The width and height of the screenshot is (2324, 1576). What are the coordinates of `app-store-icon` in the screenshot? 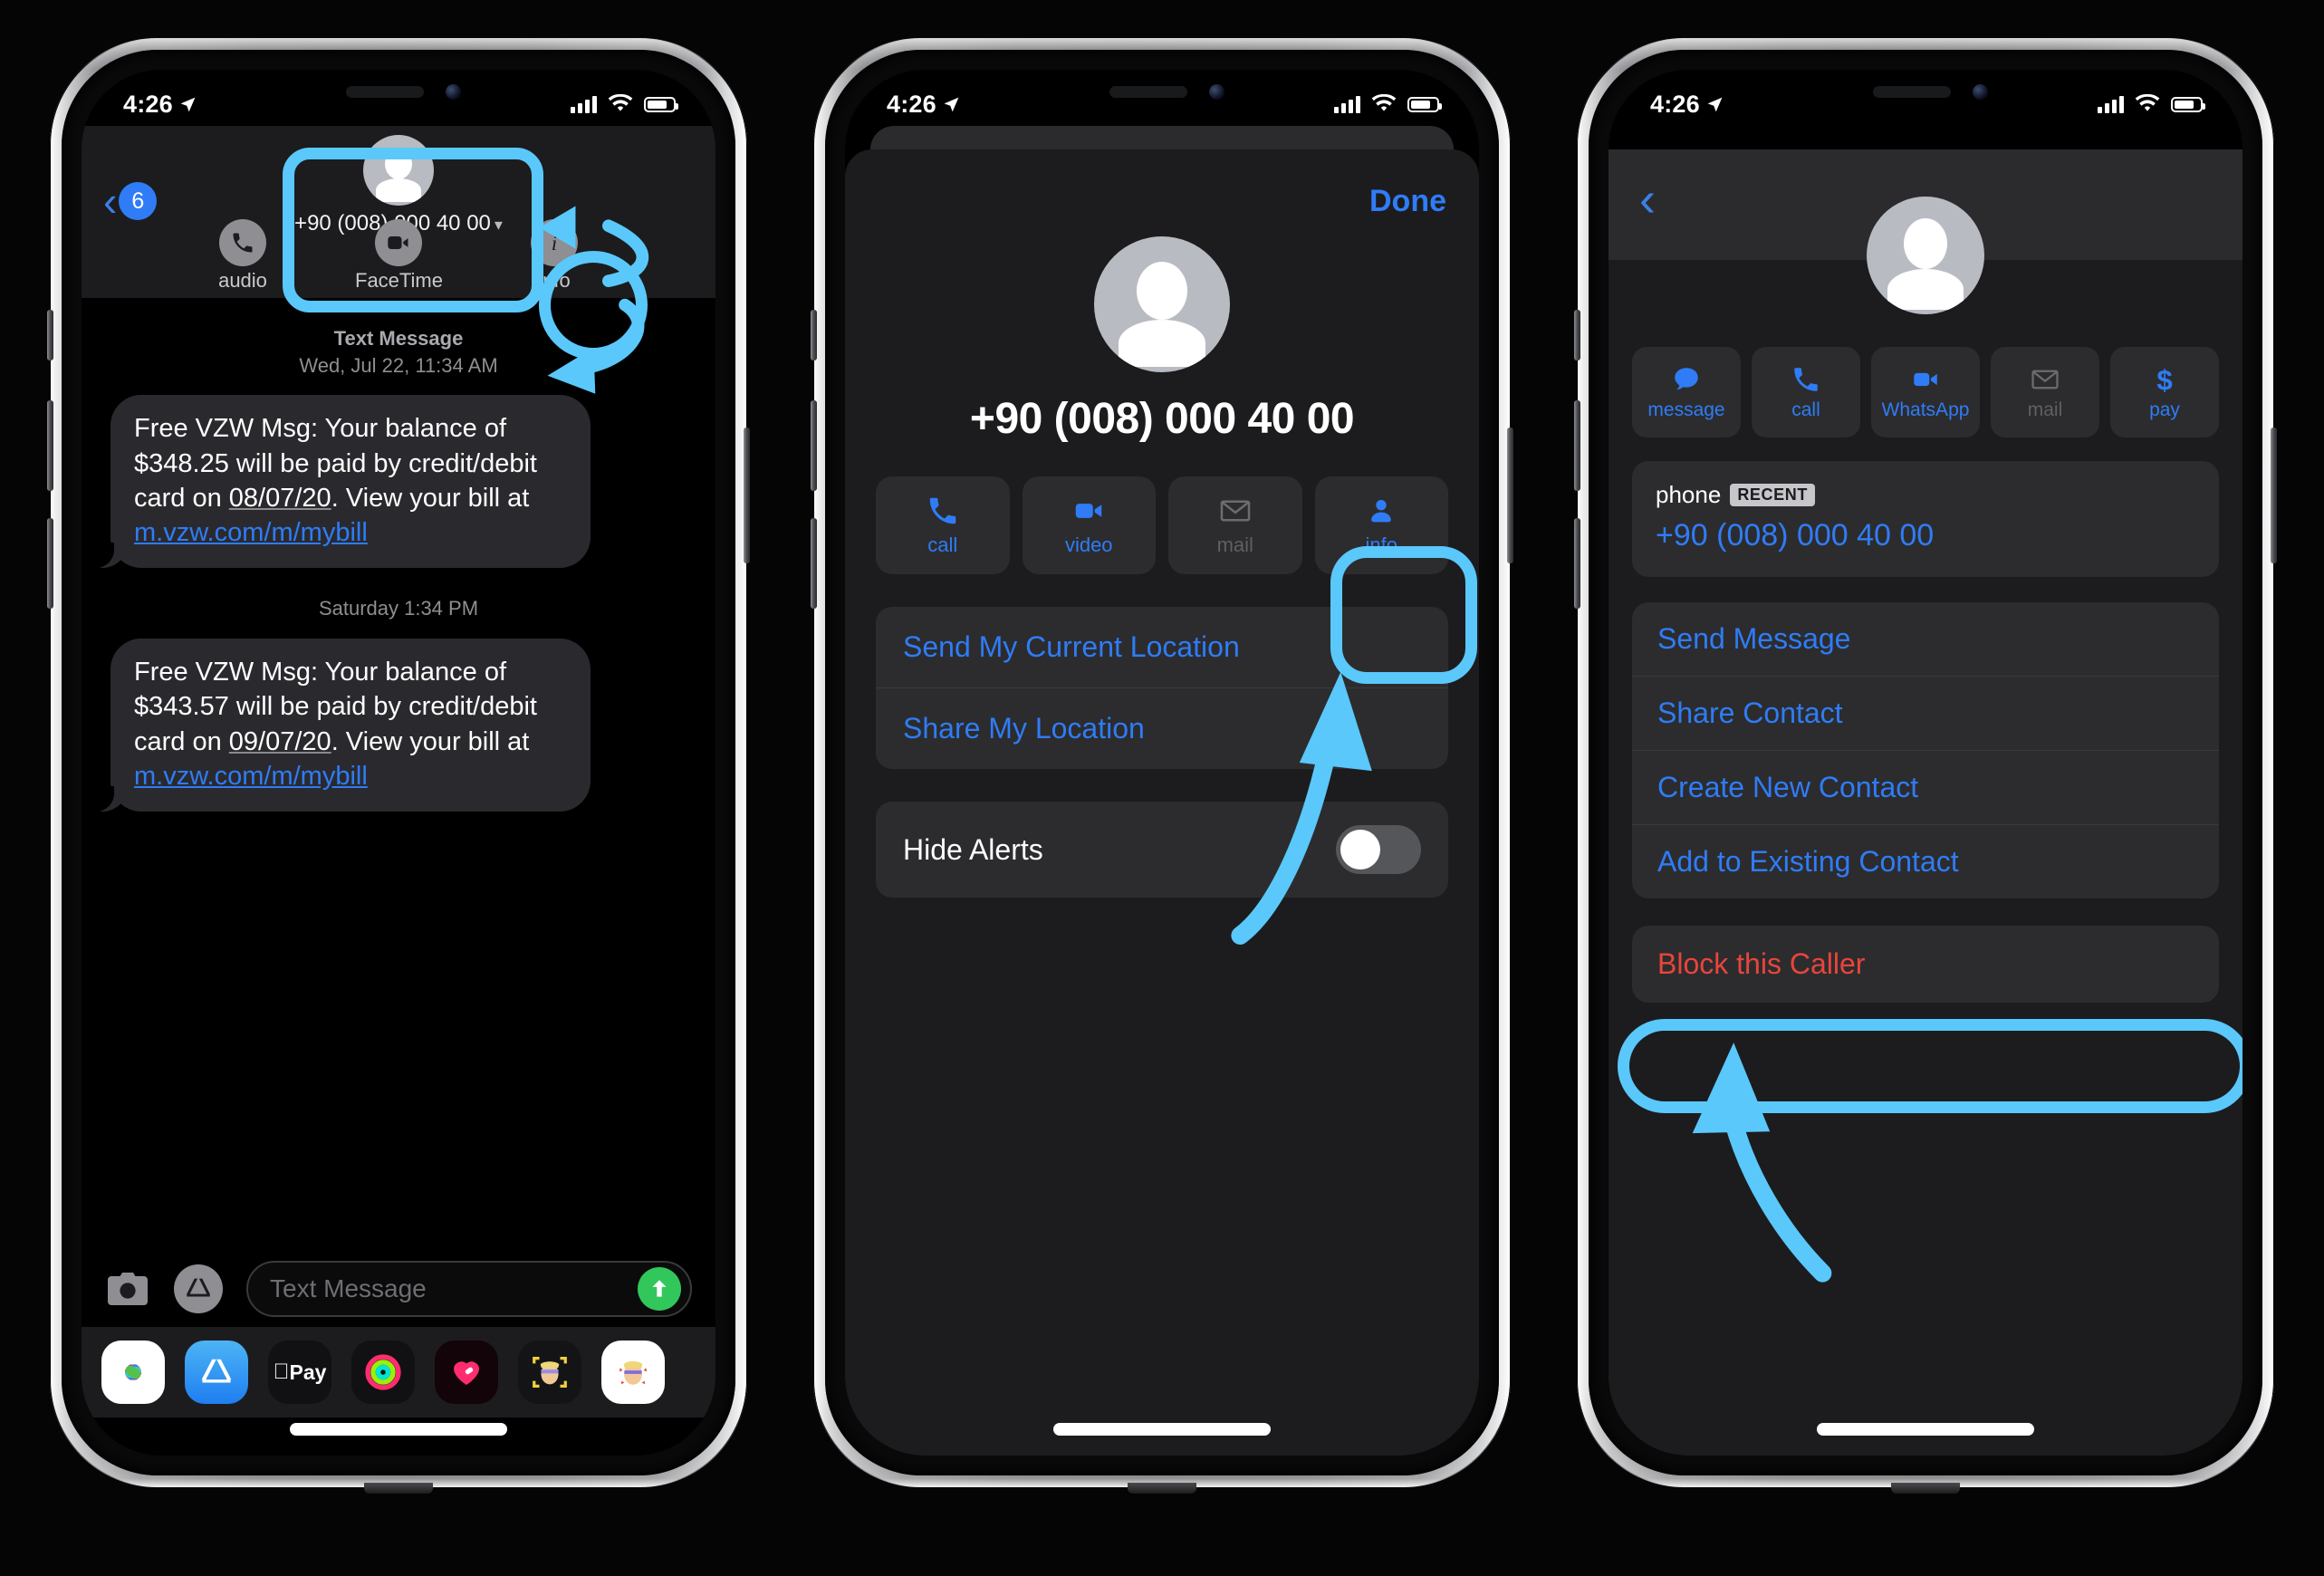 It's located at (198, 1288).